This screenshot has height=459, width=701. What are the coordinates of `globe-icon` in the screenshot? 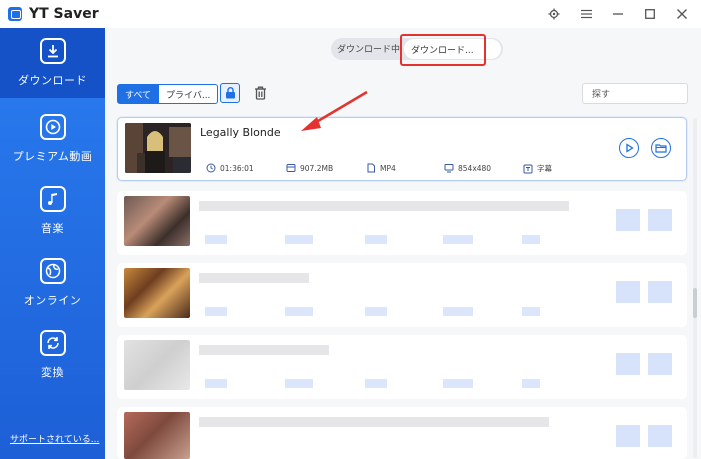 It's located at (52, 271).